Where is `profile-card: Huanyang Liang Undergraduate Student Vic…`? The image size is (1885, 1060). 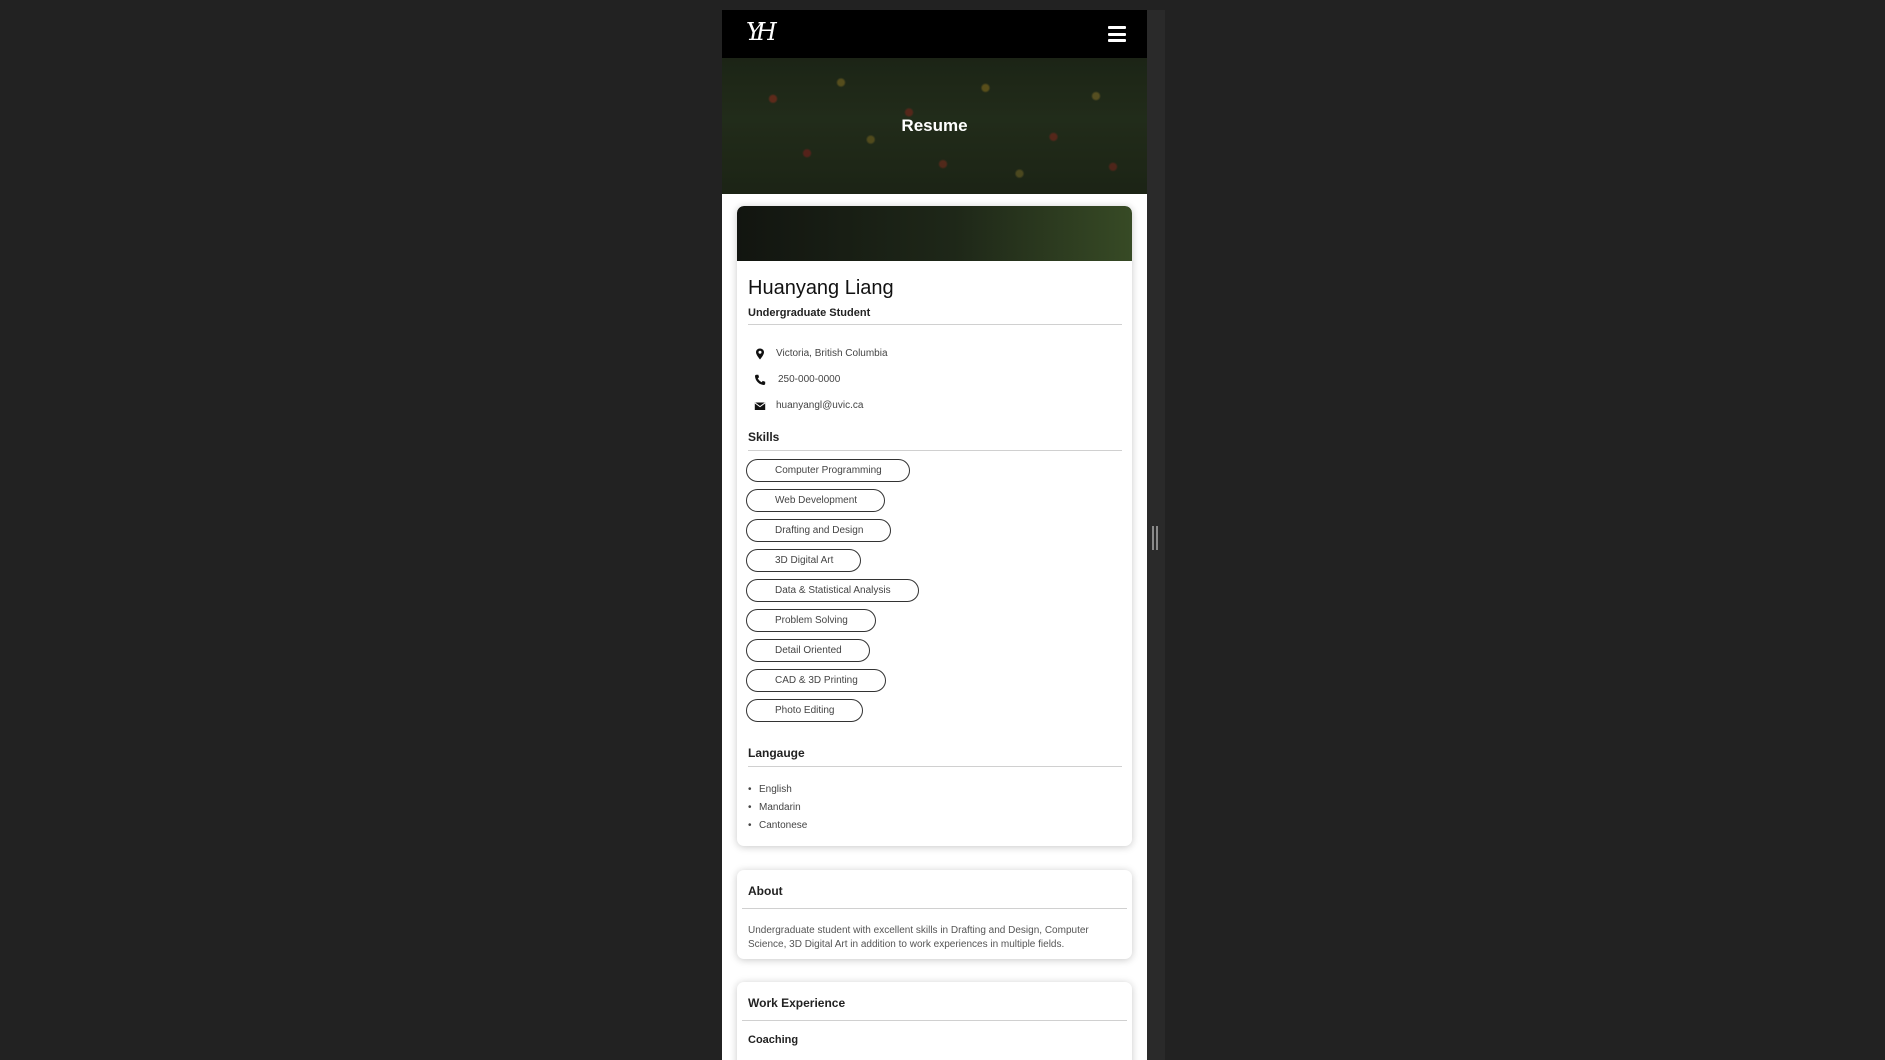 profile-card: Huanyang Liang Undergraduate Student Vic… is located at coordinates (934, 526).